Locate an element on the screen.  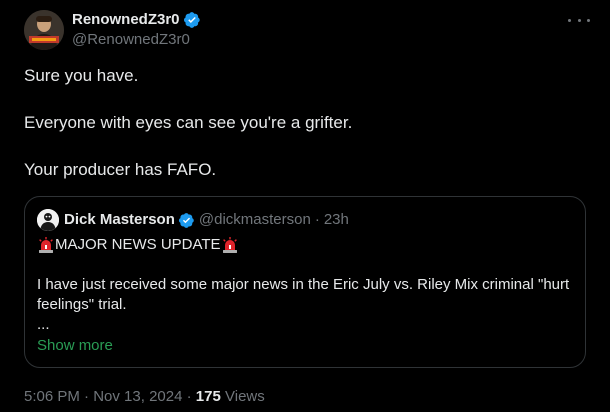
quoted-author-name: Dick Masterson is located at coordinates (119, 220).